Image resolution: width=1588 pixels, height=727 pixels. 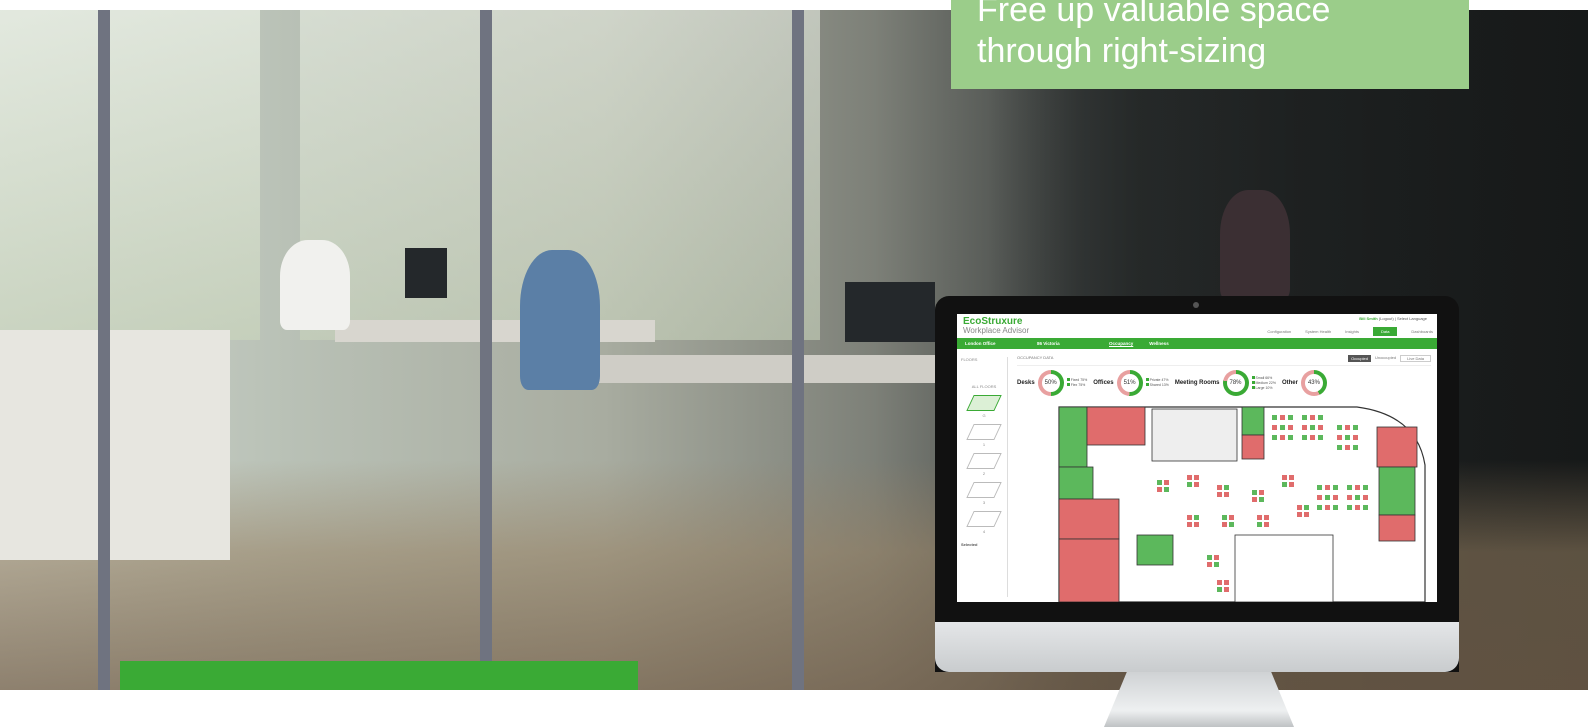 I want to click on building-dropdown: 86 Victoria, so click(x=1065, y=343).